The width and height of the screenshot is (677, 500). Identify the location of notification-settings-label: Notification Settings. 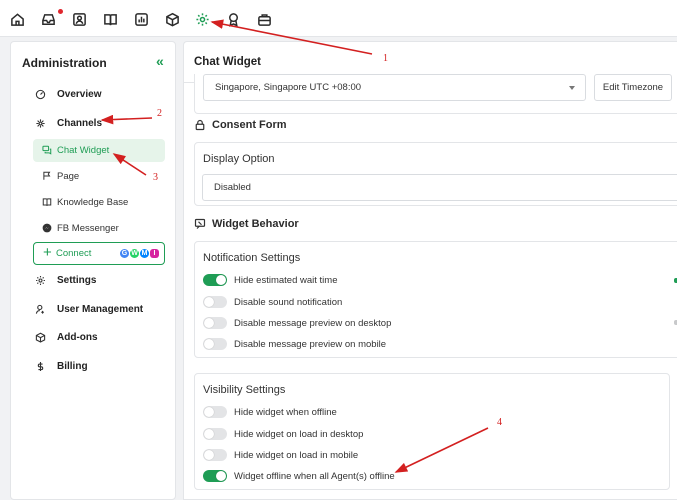
(252, 258).